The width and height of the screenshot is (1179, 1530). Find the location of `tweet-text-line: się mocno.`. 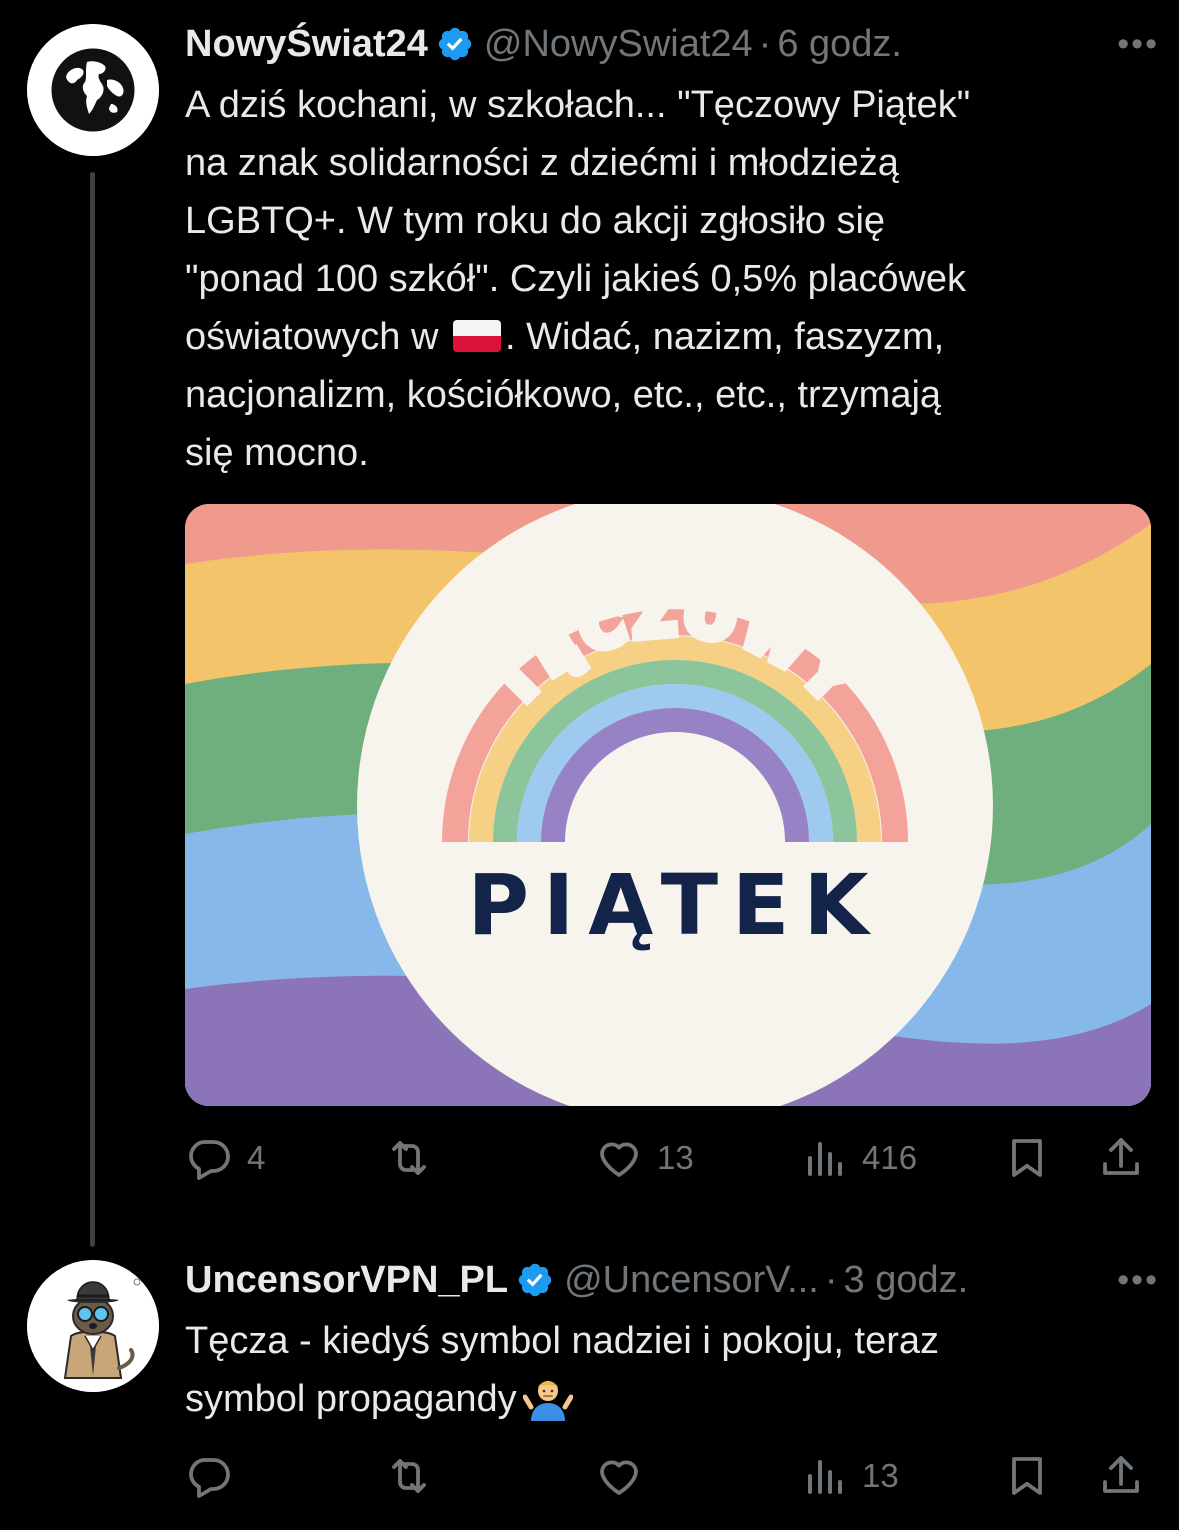

tweet-text-line: się mocno. is located at coordinates (277, 453).